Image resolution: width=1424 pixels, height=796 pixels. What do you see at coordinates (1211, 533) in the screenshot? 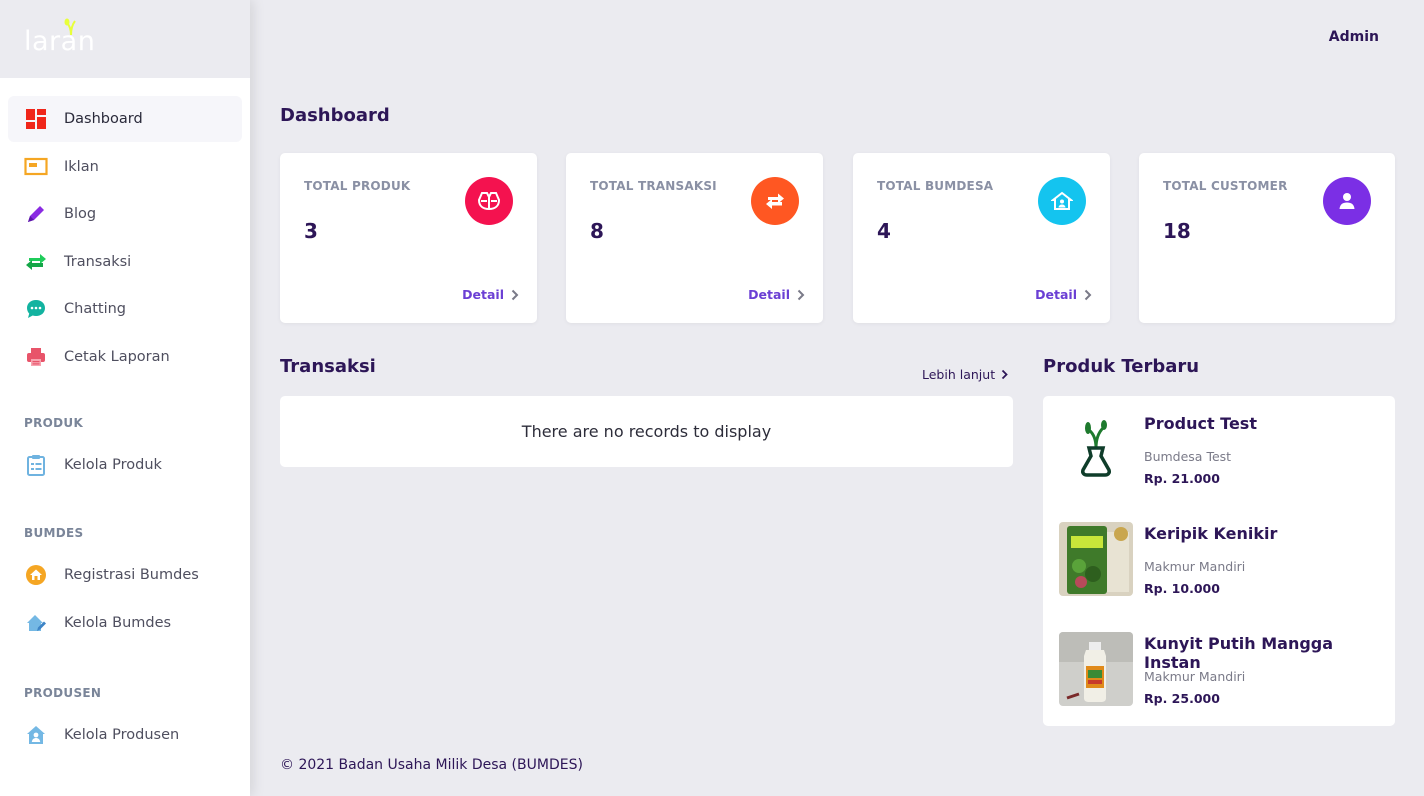
I see `product-name: Keripik Kenikir` at bounding box center [1211, 533].